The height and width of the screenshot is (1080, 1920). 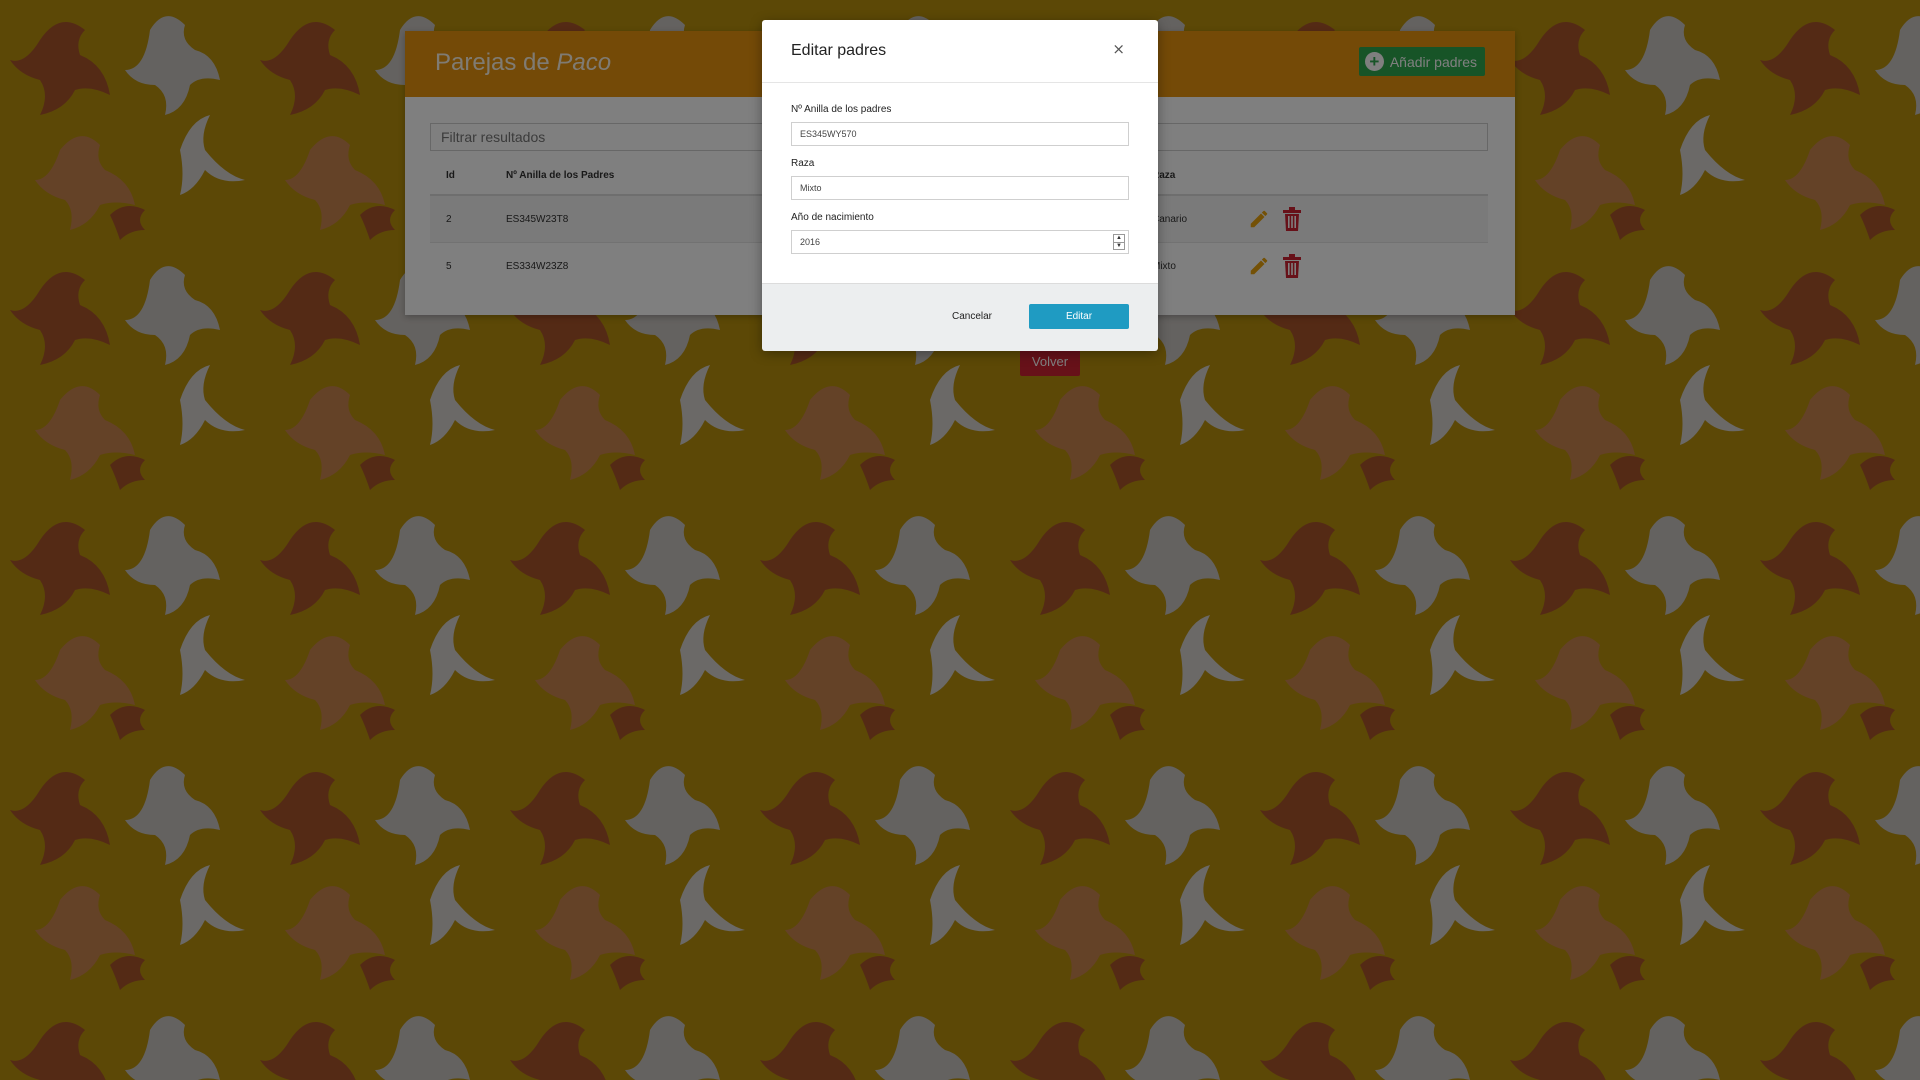 I want to click on year-label: Año de nacimiento, so click(x=832, y=217).